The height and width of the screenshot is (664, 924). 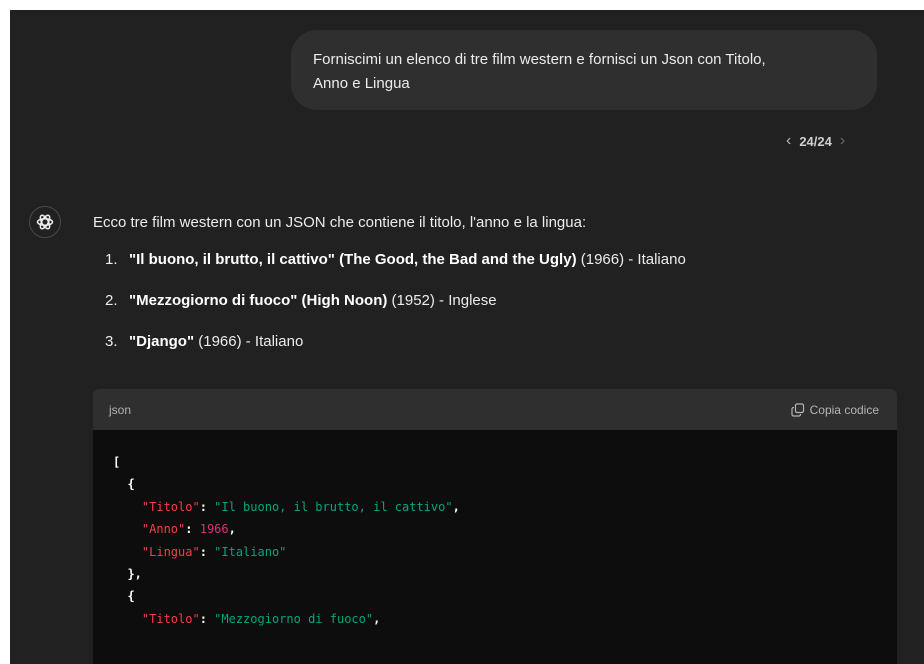 I want to click on copy-code-button: Copia codice, so click(x=835, y=410).